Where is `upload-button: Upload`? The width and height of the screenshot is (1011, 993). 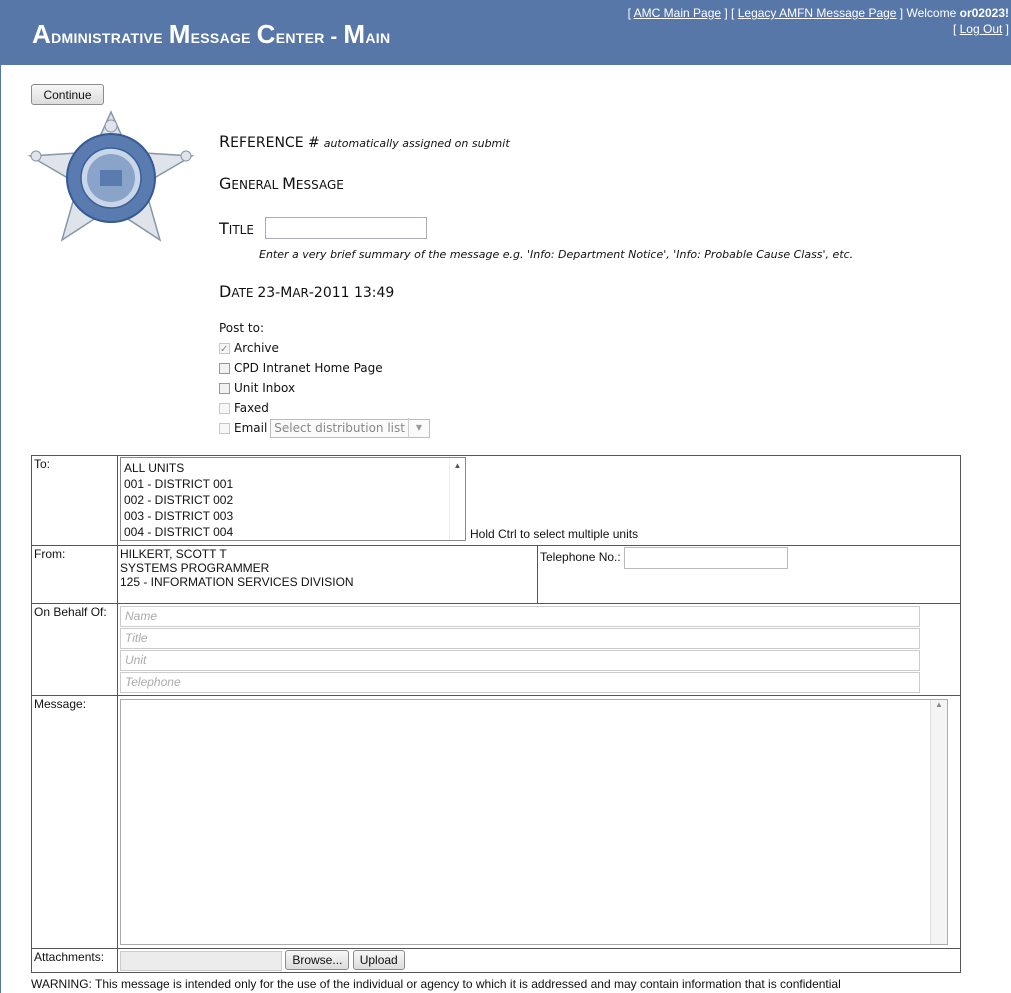
upload-button: Upload is located at coordinates (378, 960).